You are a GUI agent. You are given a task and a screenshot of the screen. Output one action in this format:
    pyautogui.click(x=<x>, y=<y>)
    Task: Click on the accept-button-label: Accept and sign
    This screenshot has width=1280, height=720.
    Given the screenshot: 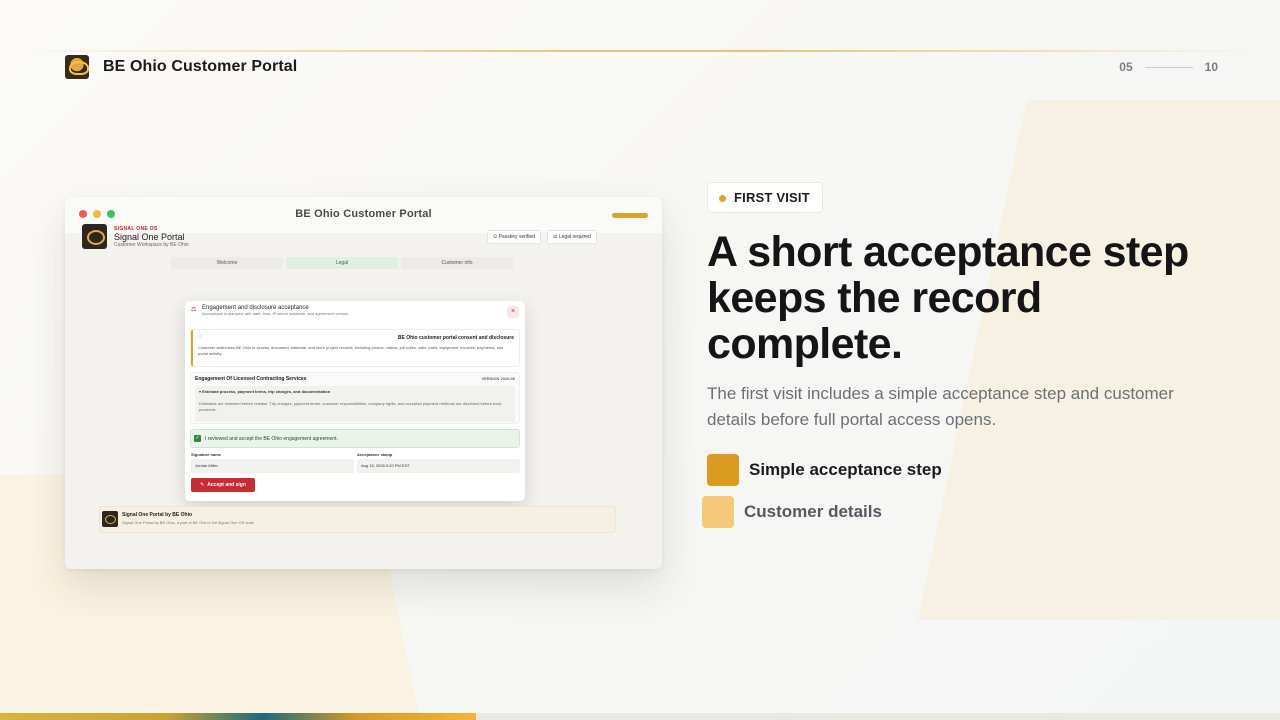 What is the action you would take?
    pyautogui.click(x=226, y=485)
    